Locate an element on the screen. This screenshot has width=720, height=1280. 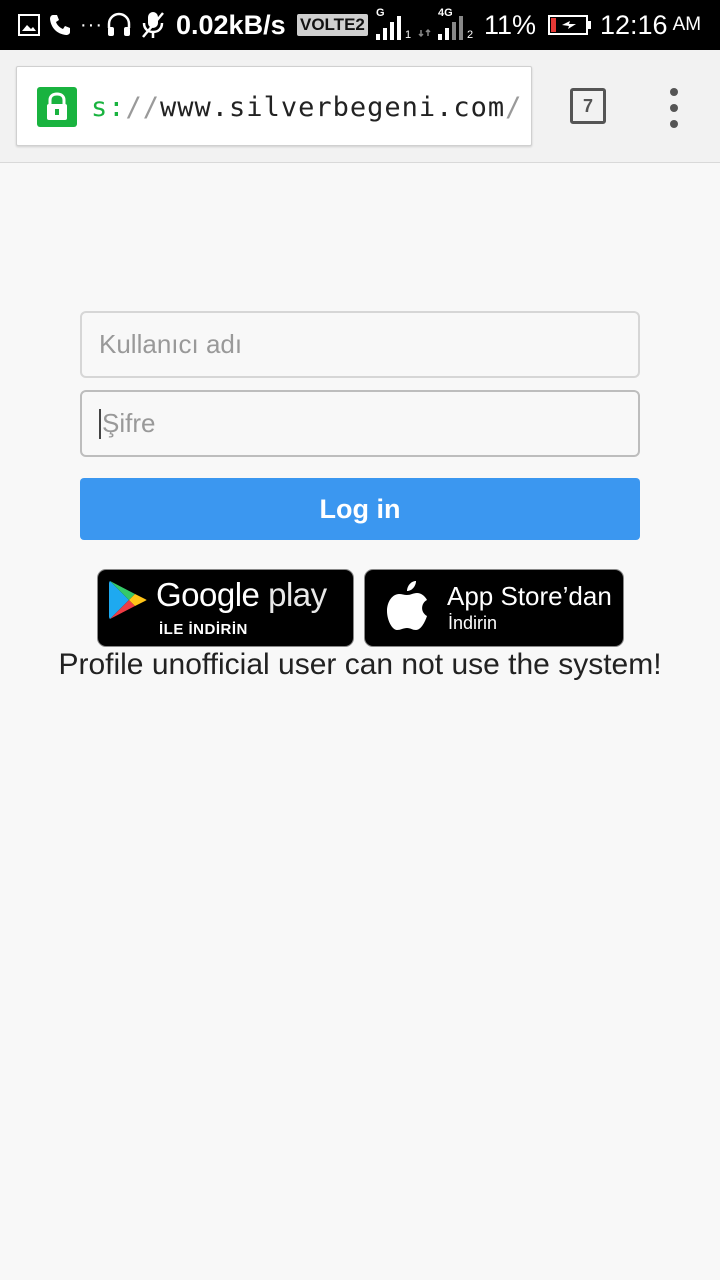
password-placeholder: Şifre is located at coordinates (129, 423).